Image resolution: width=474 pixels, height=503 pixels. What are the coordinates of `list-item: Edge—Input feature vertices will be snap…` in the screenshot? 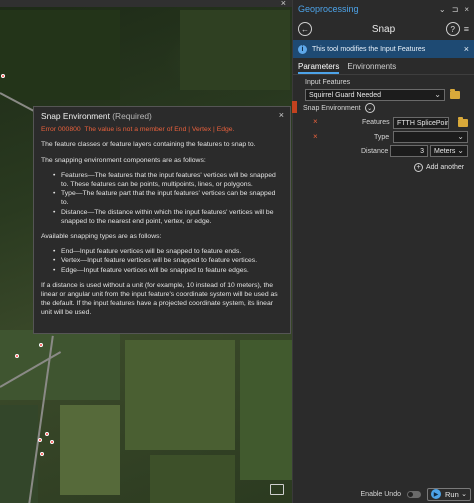 It's located at (168, 270).